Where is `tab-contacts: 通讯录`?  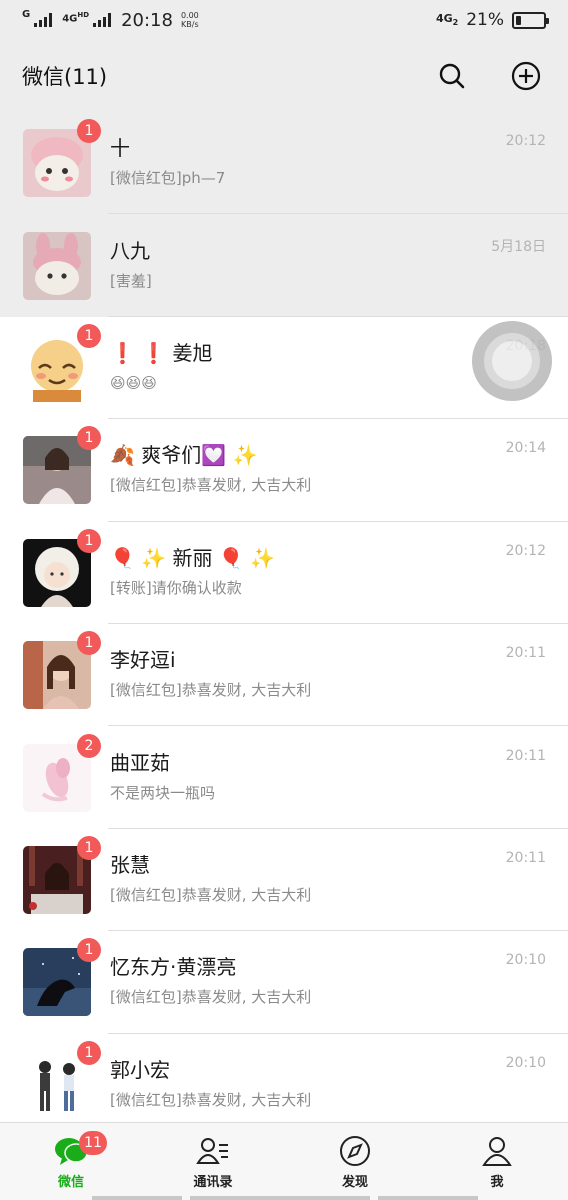
tab-contacts: 通讯录 is located at coordinates (213, 1161).